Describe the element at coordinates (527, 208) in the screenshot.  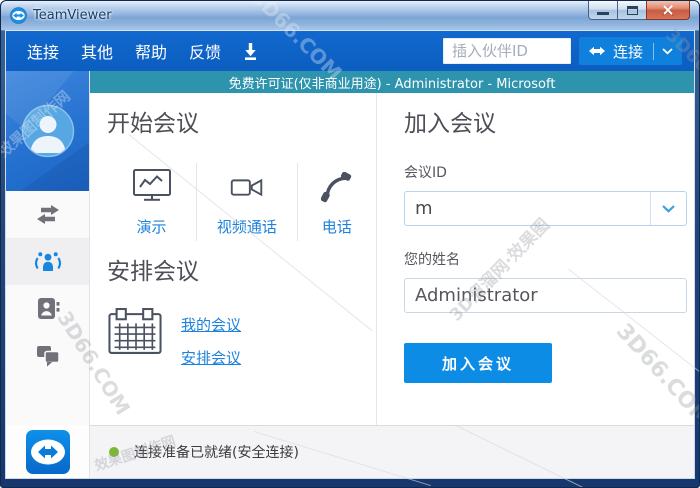
I see `meeting-id-input` at that location.